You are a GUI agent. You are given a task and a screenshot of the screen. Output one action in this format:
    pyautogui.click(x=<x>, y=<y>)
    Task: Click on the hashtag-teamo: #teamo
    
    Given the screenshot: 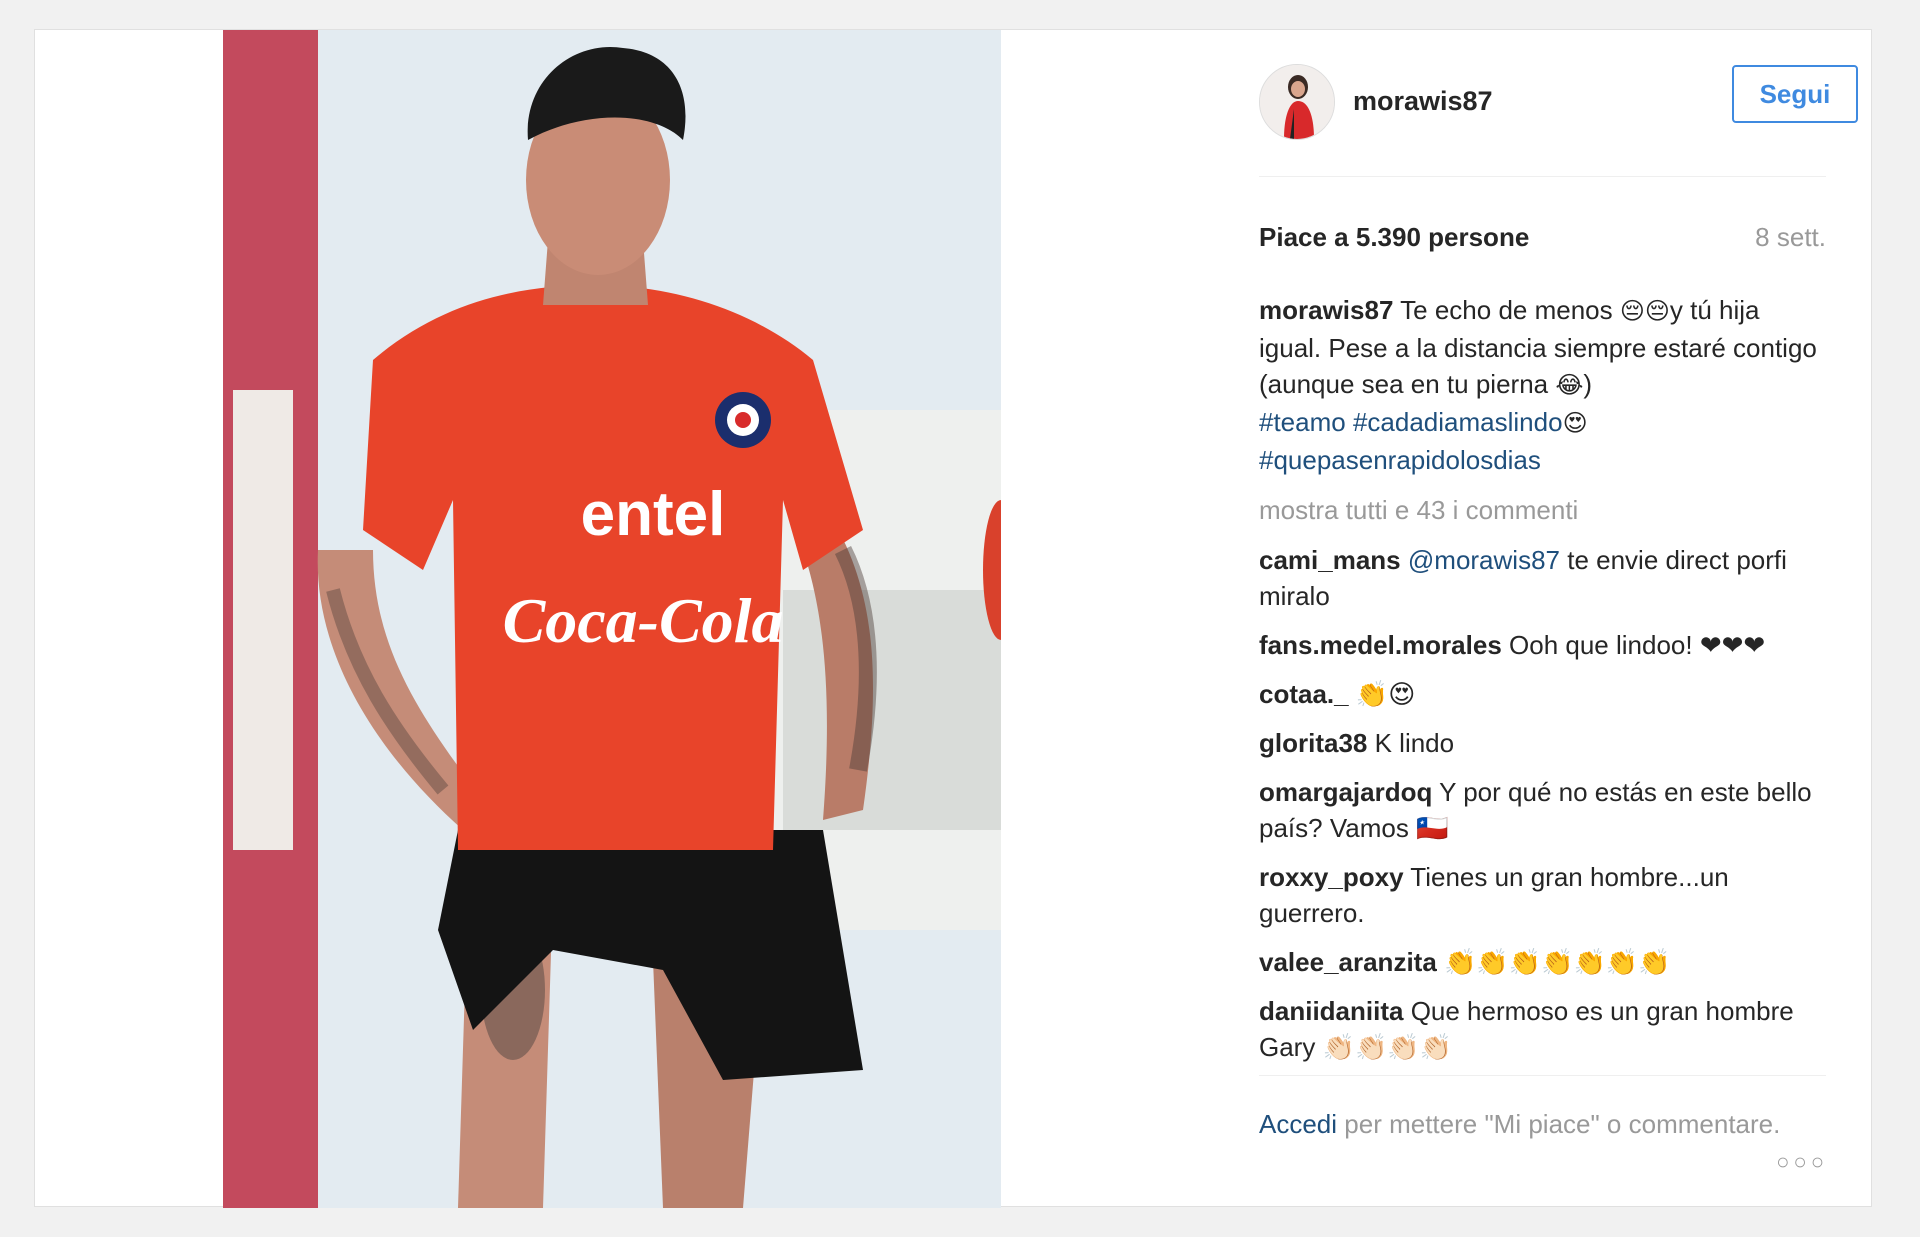 What is the action you would take?
    pyautogui.click(x=1302, y=422)
    